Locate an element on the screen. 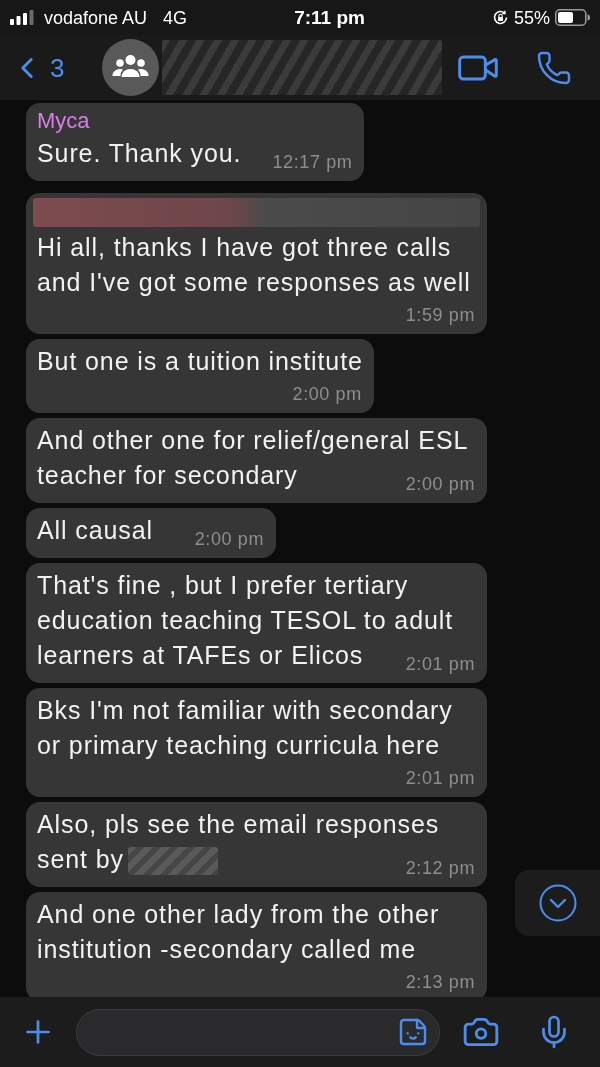 The height and width of the screenshot is (1067, 600). scroll-down-button is located at coordinates (557, 903).